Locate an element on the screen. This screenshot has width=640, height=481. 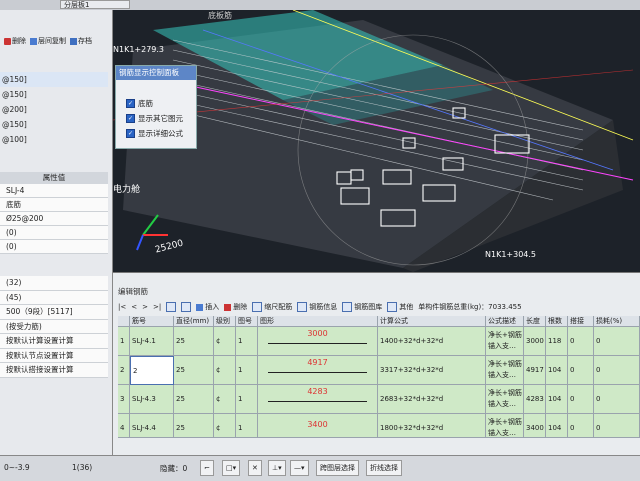
ortho-tool-button: ⊥▾ is located at coordinates (277, 468).